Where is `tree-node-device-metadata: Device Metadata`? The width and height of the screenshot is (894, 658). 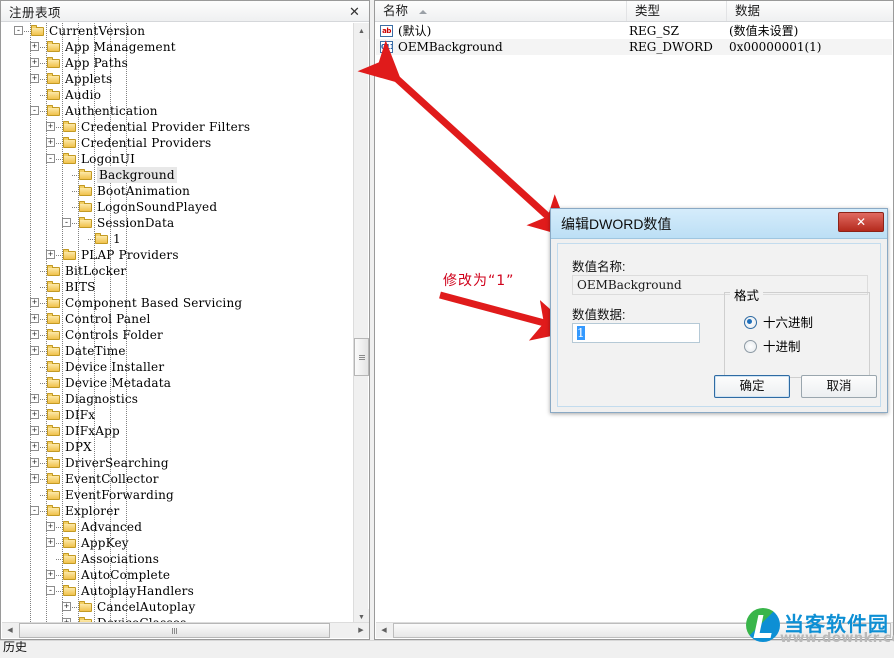
tree-node-device-metadata: Device Metadata is located at coordinates (178, 383).